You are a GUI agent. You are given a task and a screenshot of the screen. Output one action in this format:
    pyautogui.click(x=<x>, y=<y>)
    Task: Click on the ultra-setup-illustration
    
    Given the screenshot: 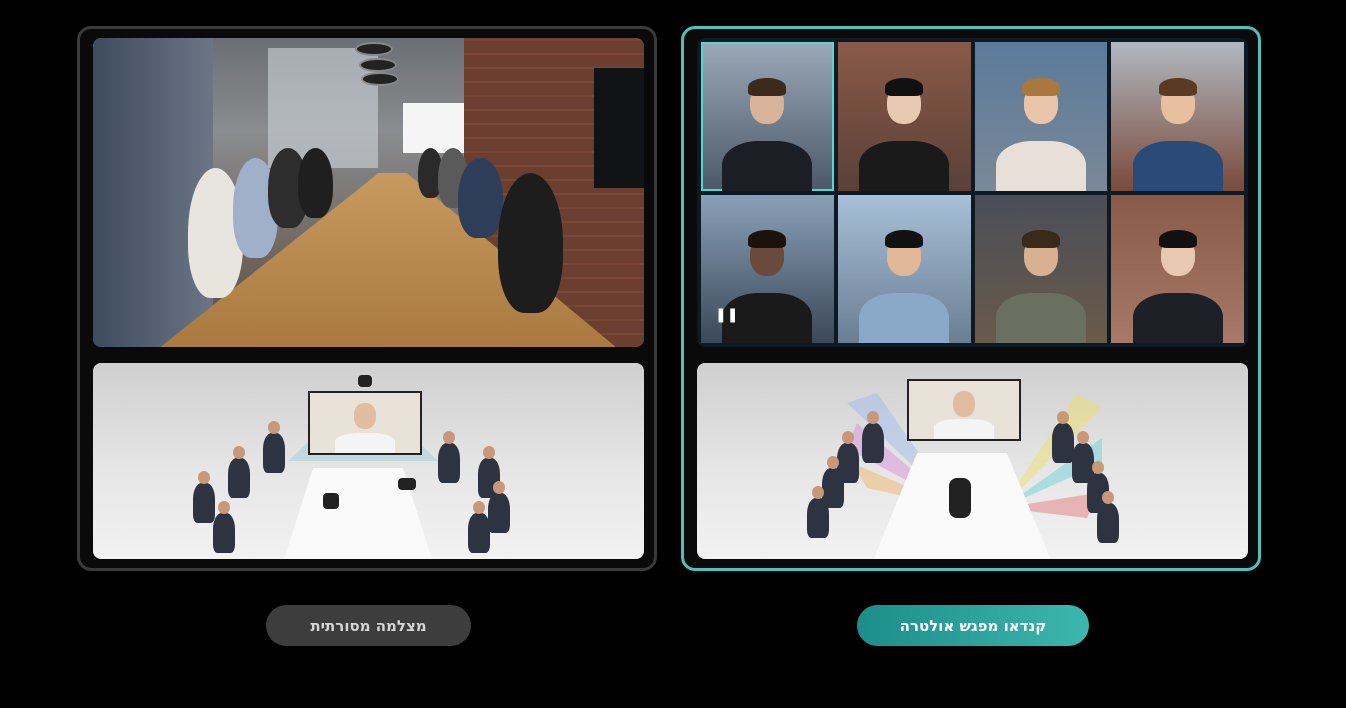 What is the action you would take?
    pyautogui.click(x=972, y=461)
    